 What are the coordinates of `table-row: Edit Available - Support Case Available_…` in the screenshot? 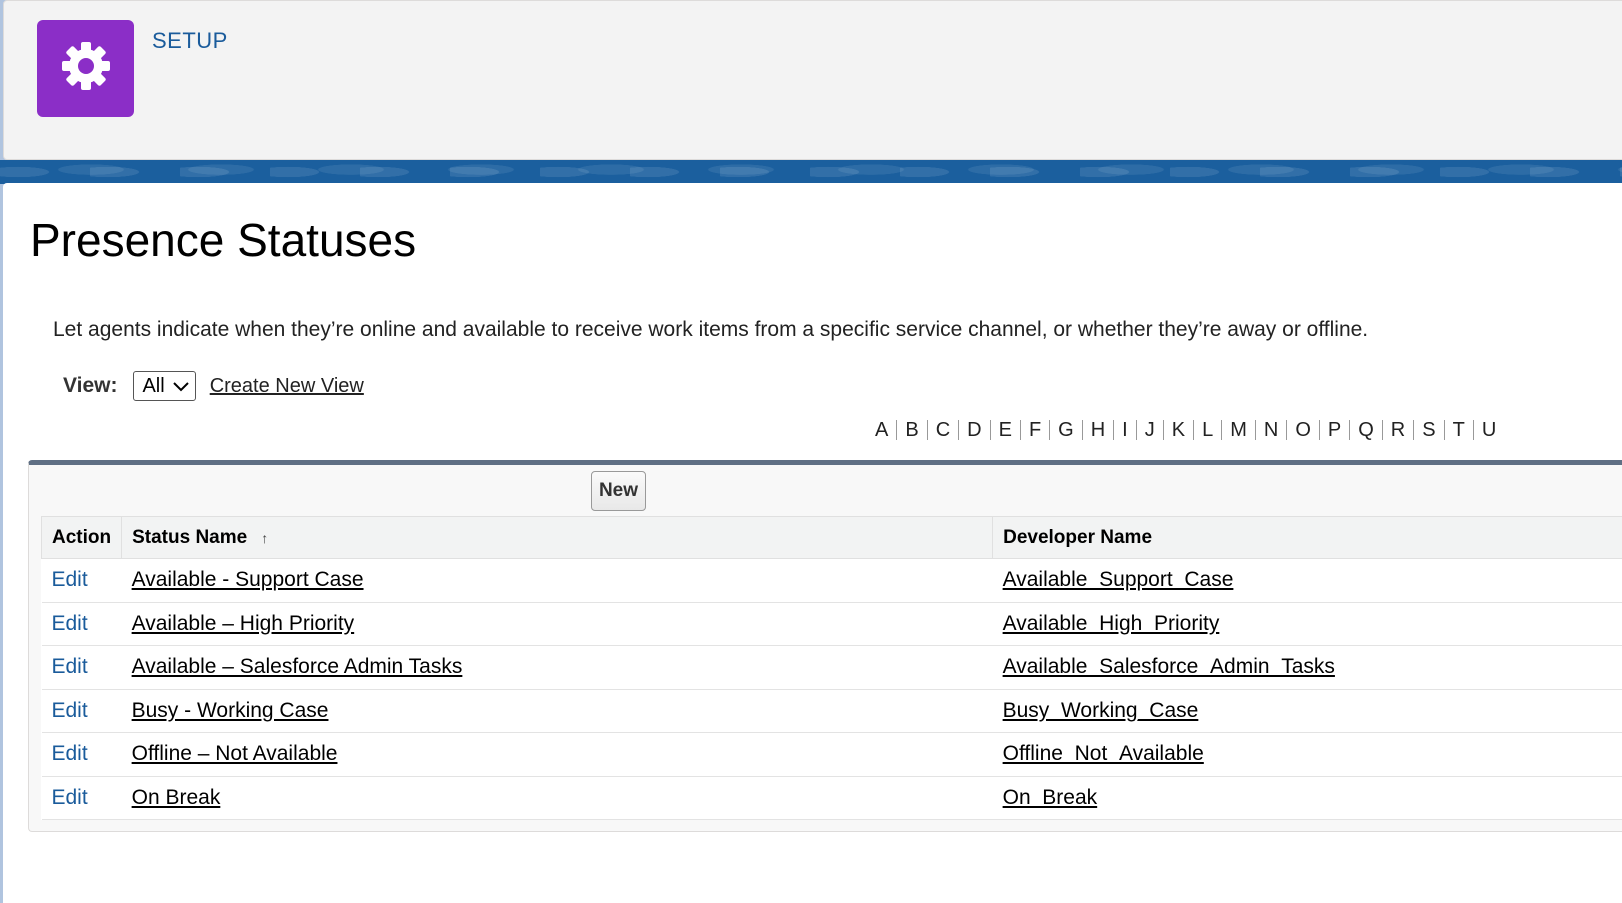 It's located at (832, 581).